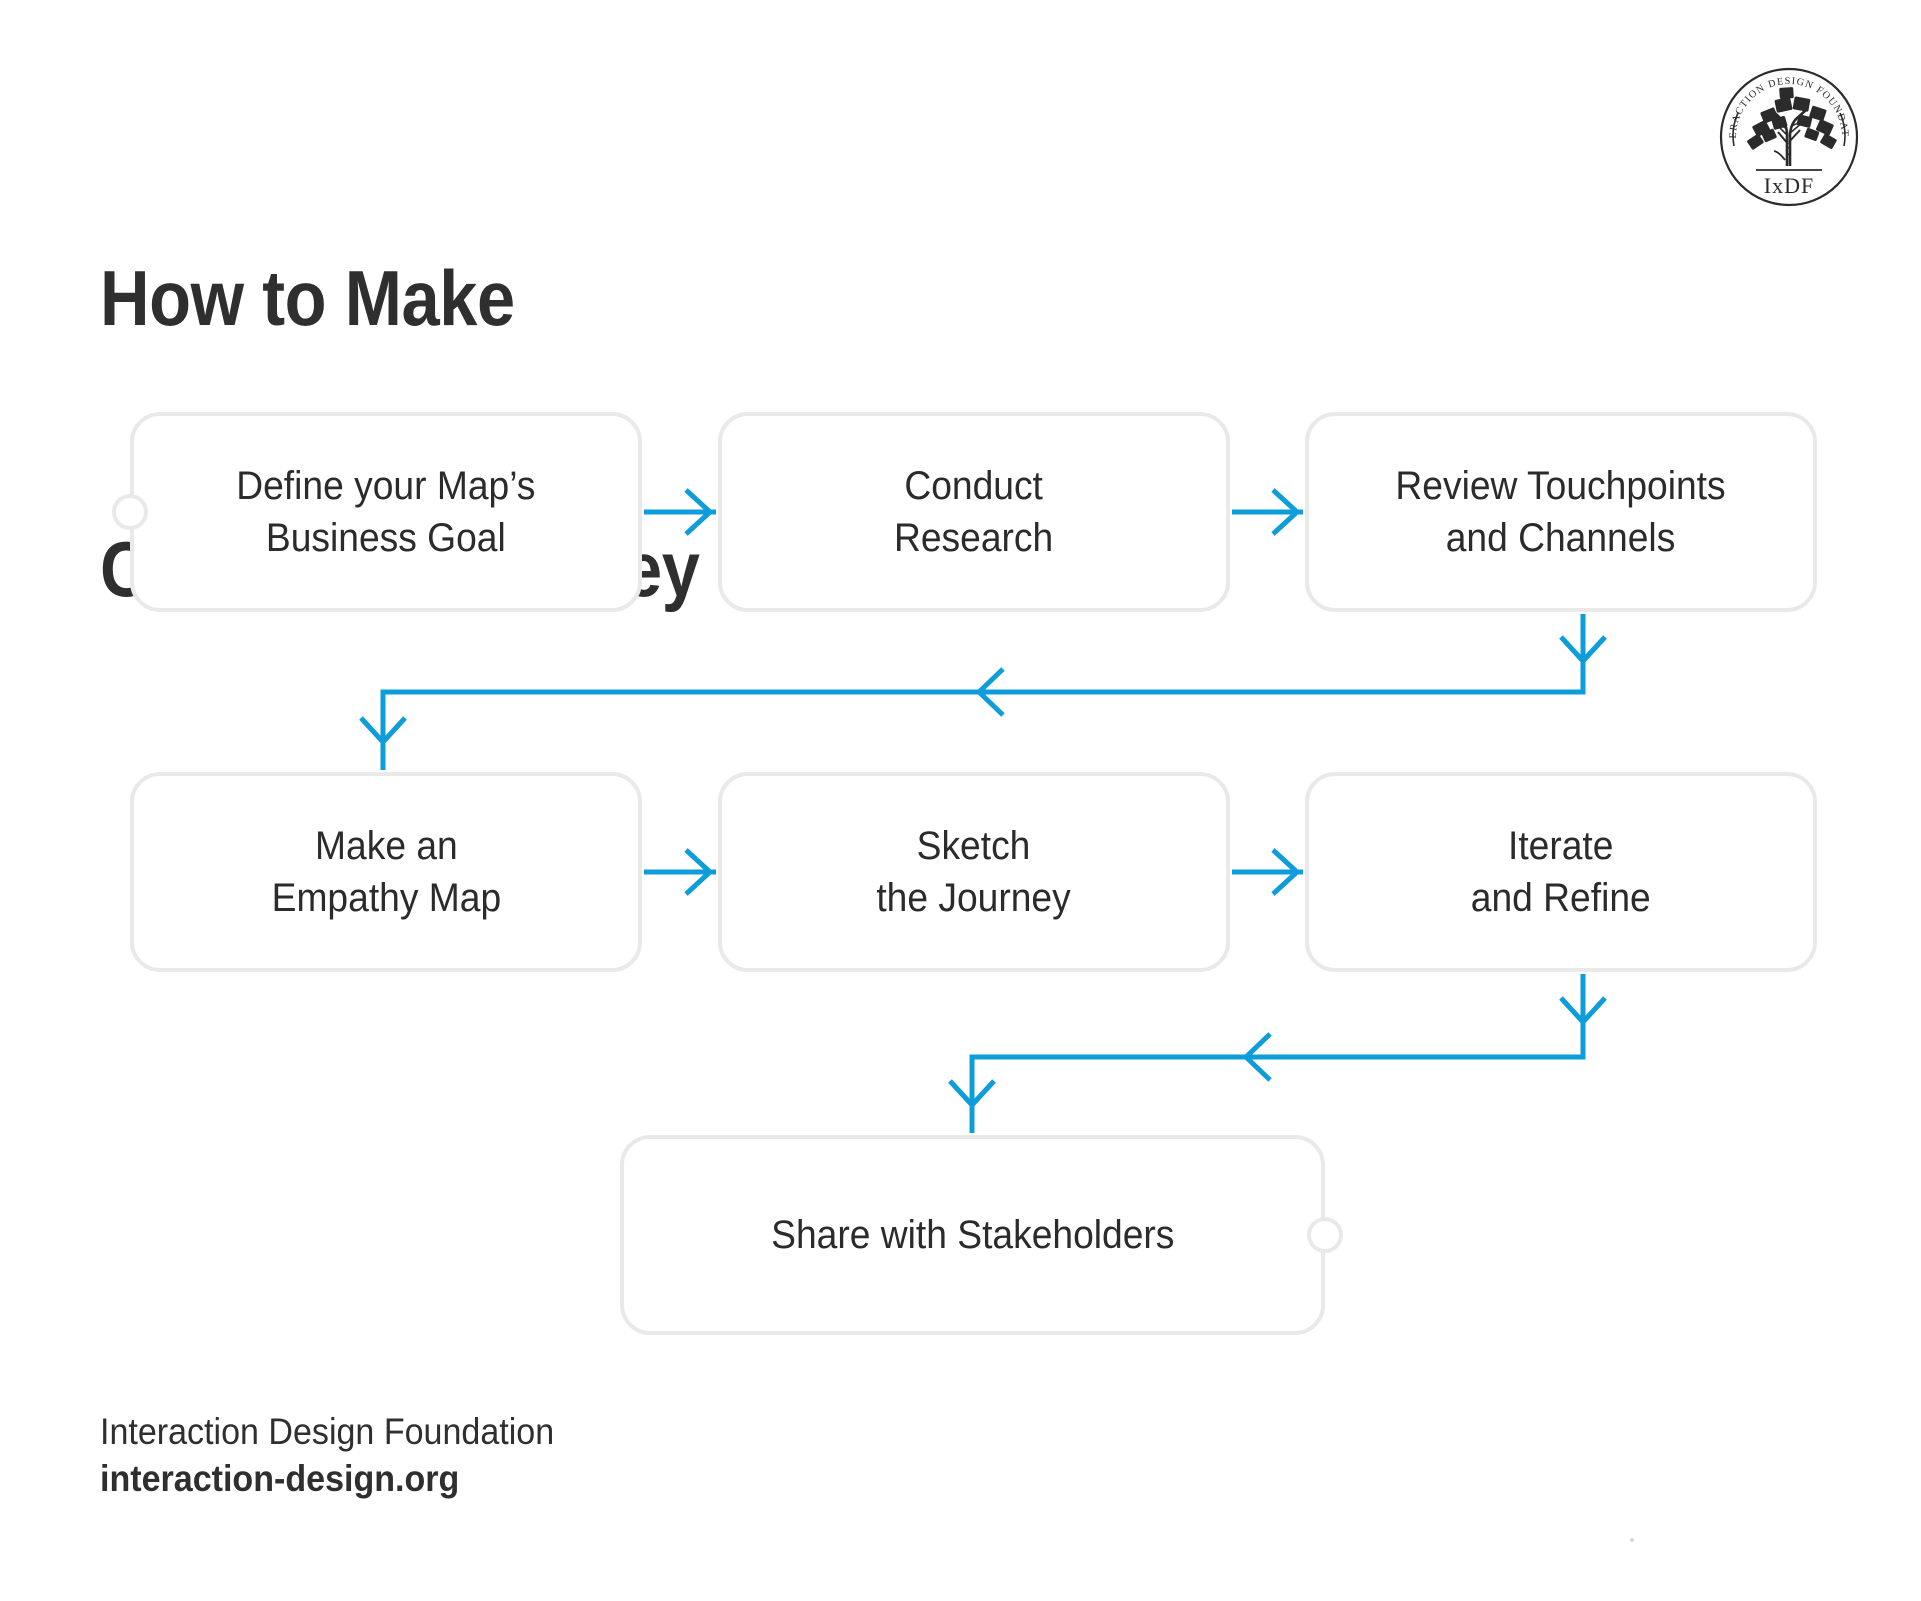 The height and width of the screenshot is (1601, 1921). I want to click on ixdf-seal-logo: INTERACTION DESIGN FOUNDATION, so click(1787, 133).